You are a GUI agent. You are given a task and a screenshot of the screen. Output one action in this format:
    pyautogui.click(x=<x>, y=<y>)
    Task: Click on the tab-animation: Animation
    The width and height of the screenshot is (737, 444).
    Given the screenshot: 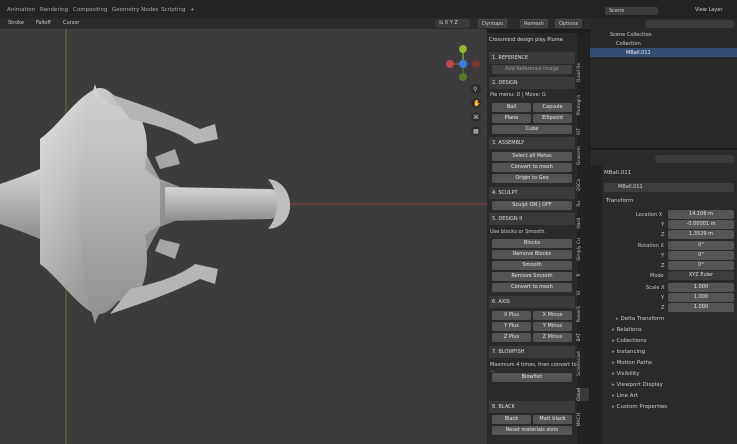 What is the action you would take?
    pyautogui.click(x=21, y=10)
    